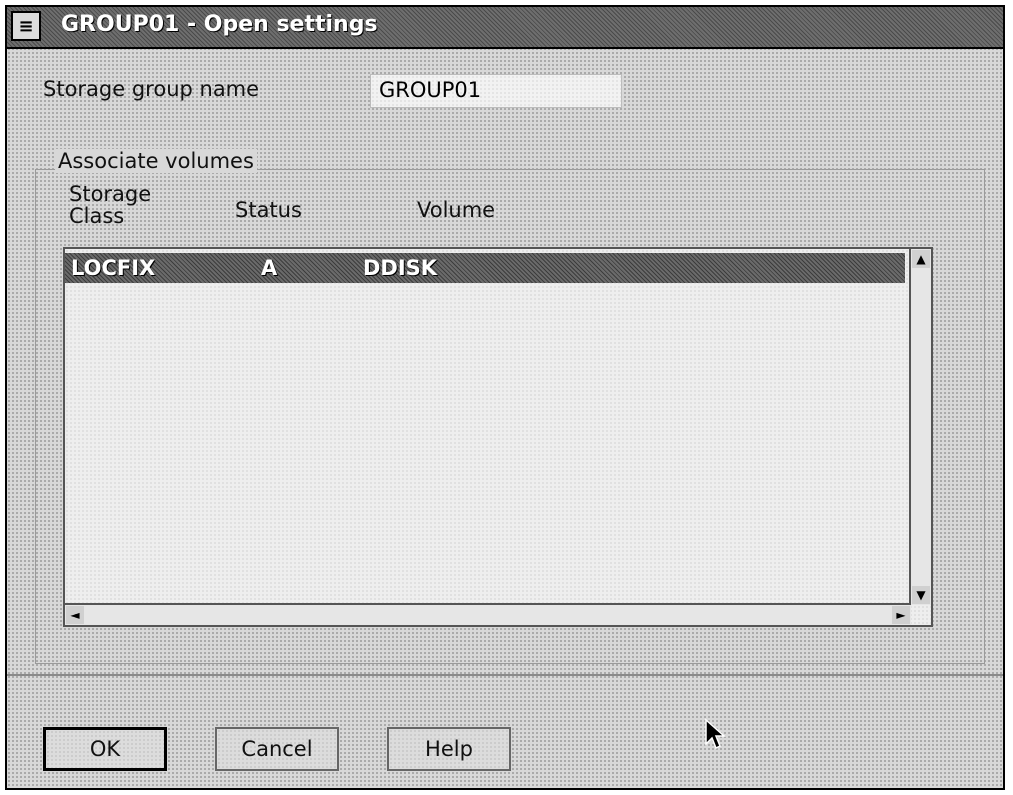 This screenshot has height=795, width=1013. What do you see at coordinates (269, 268) in the screenshot?
I see `cell-status: A` at bounding box center [269, 268].